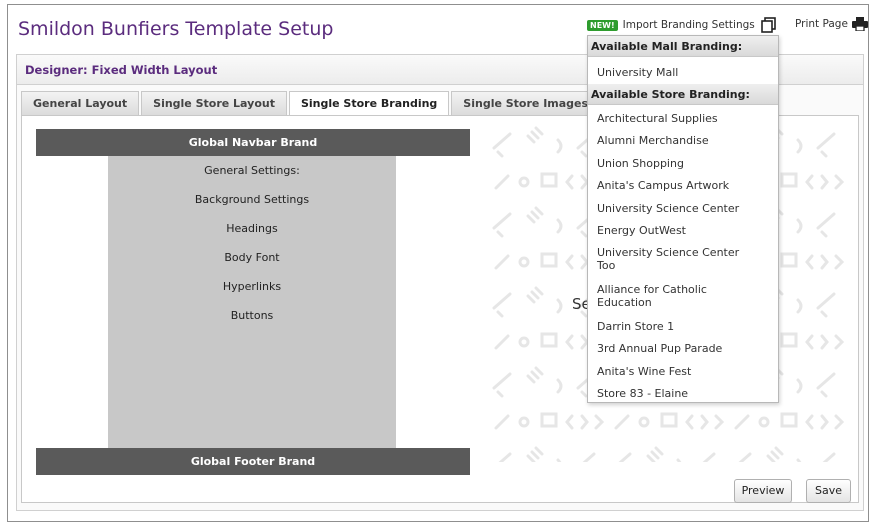 This screenshot has height=527, width=874. I want to click on dropdown-item: University Science Center, so click(684, 208).